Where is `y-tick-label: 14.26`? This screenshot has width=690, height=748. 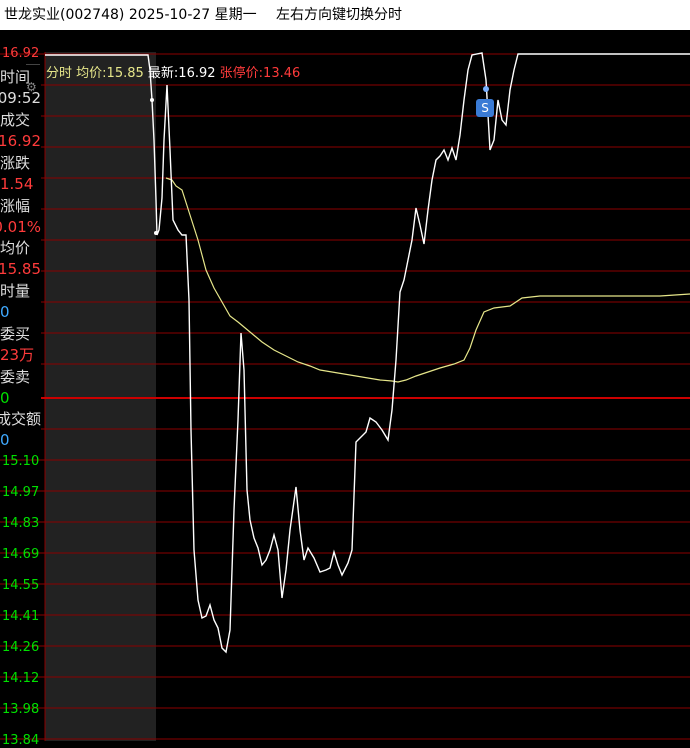
y-tick-label: 14.26 is located at coordinates (21, 647).